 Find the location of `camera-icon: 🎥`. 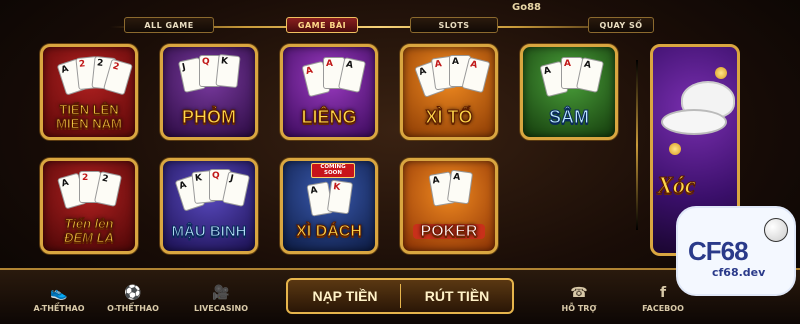

camera-icon: 🎥 is located at coordinates (221, 293).